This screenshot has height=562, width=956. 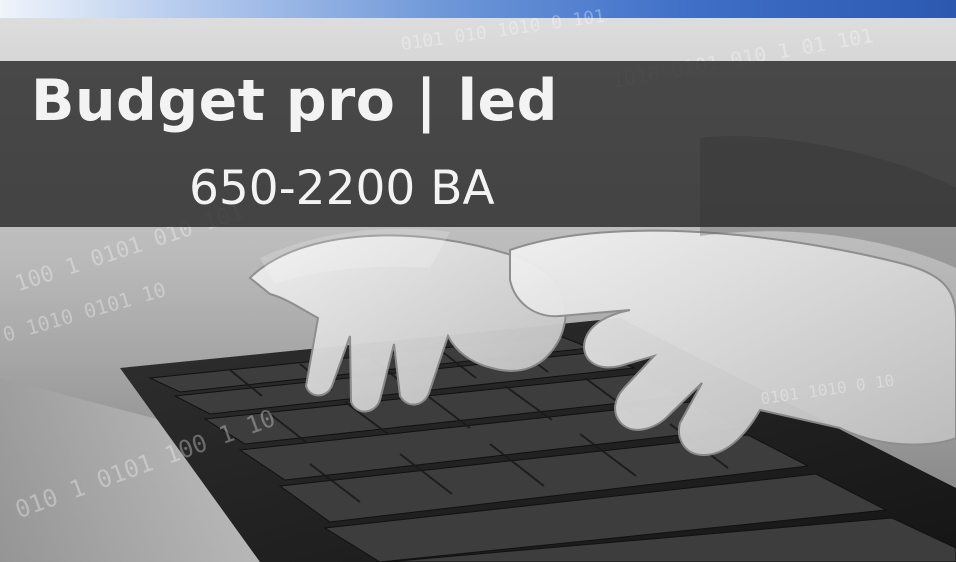 What do you see at coordinates (294, 101) in the screenshot?
I see `product-title: Budget pro | led` at bounding box center [294, 101].